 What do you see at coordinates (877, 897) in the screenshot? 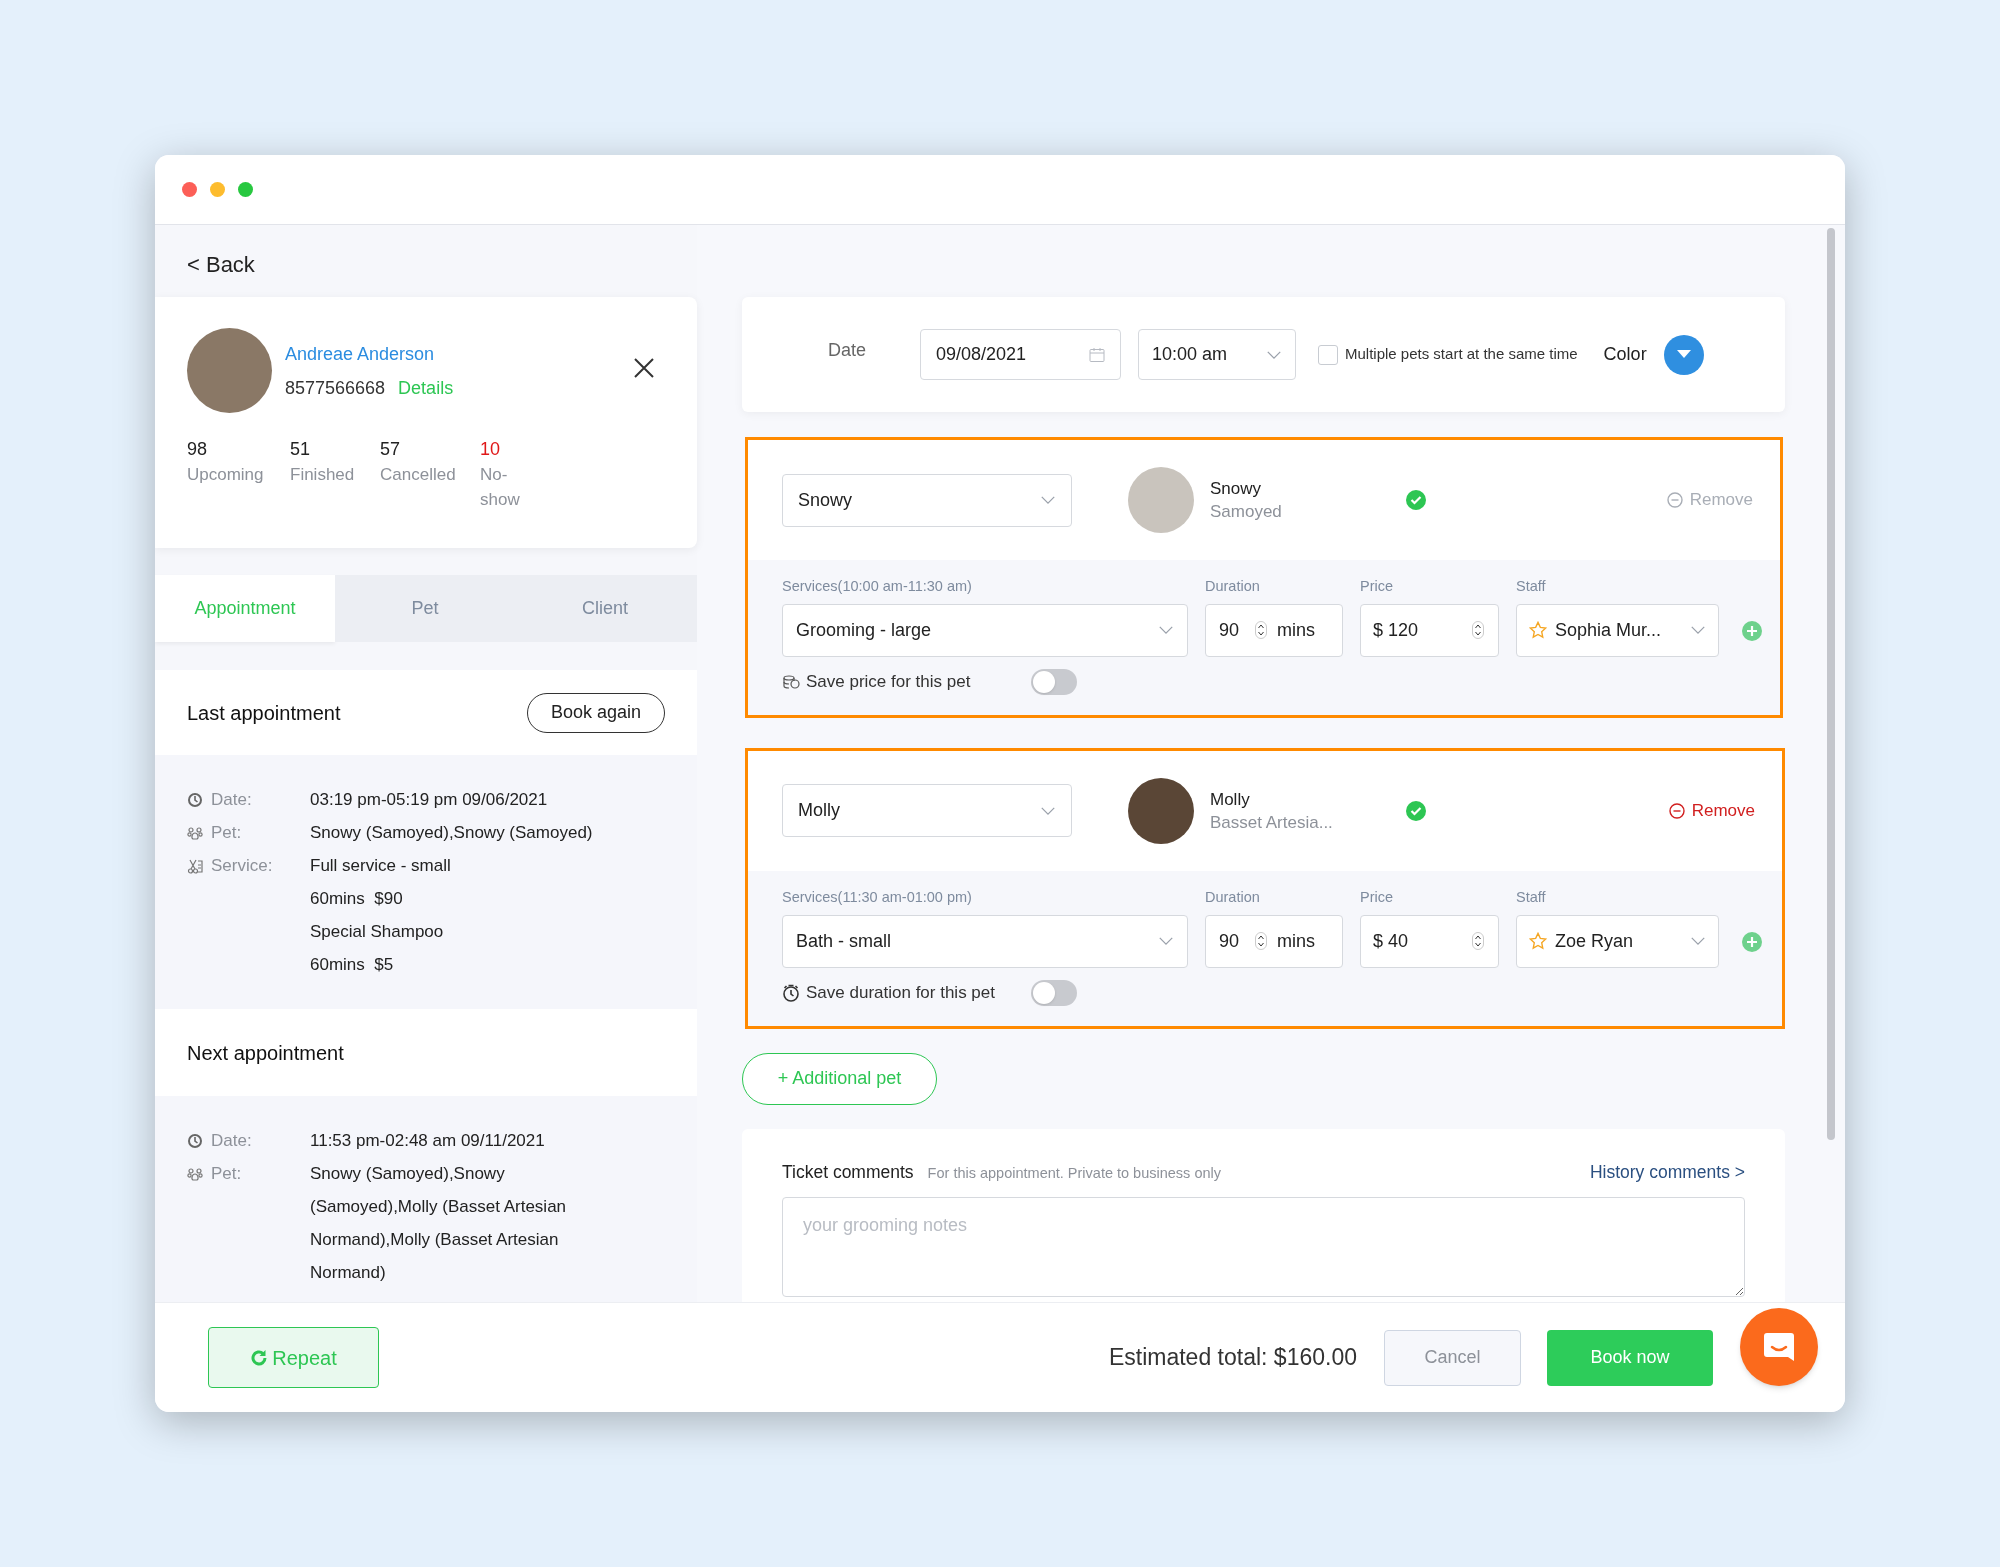
I see `field-label: Services(11:30 am-01:00 pm)` at bounding box center [877, 897].